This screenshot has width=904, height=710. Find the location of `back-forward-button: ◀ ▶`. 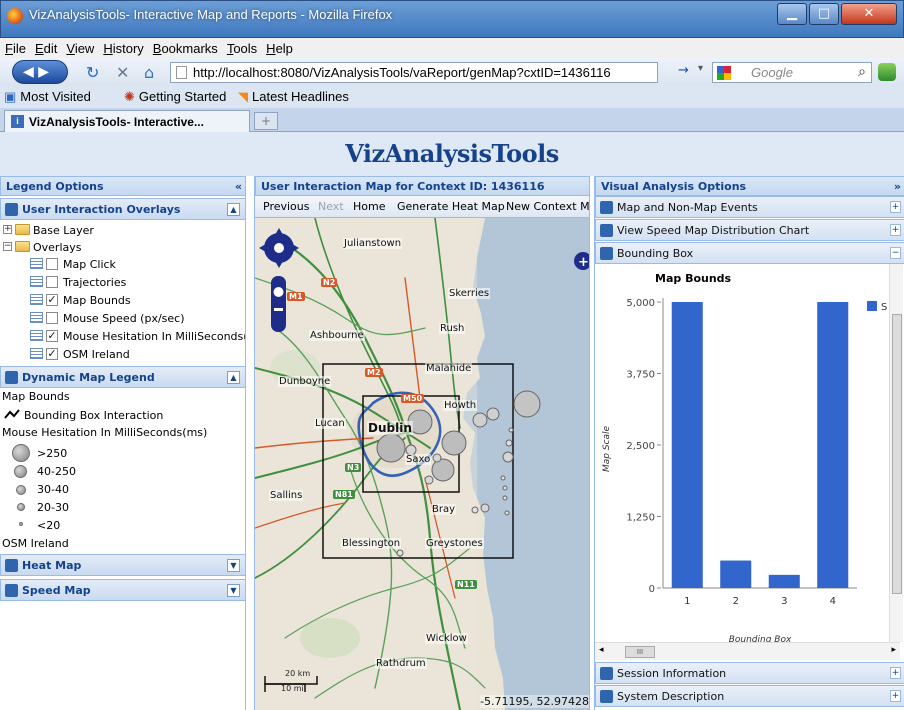

back-forward-button: ◀ ▶ is located at coordinates (40, 72).